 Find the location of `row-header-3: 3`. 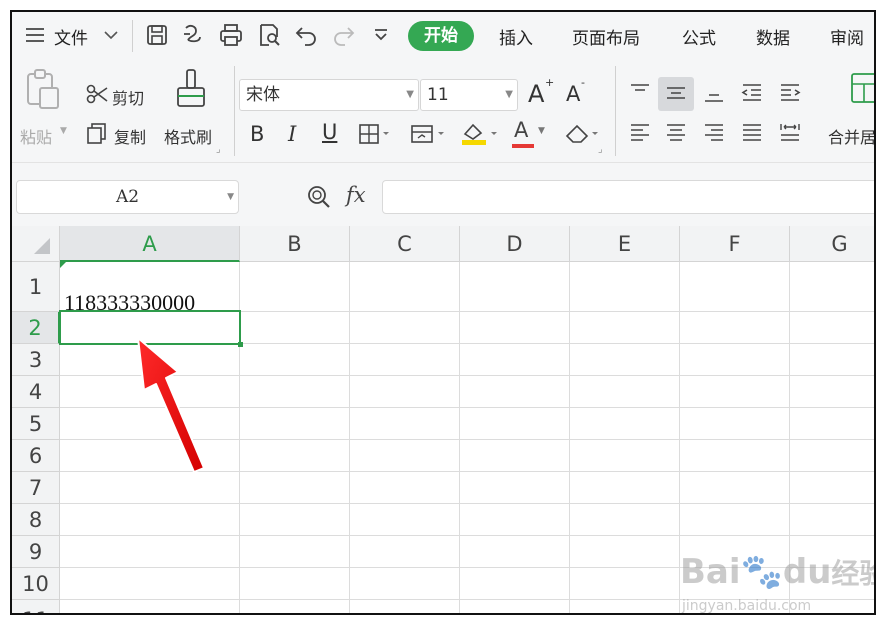

row-header-3: 3 is located at coordinates (36, 360).